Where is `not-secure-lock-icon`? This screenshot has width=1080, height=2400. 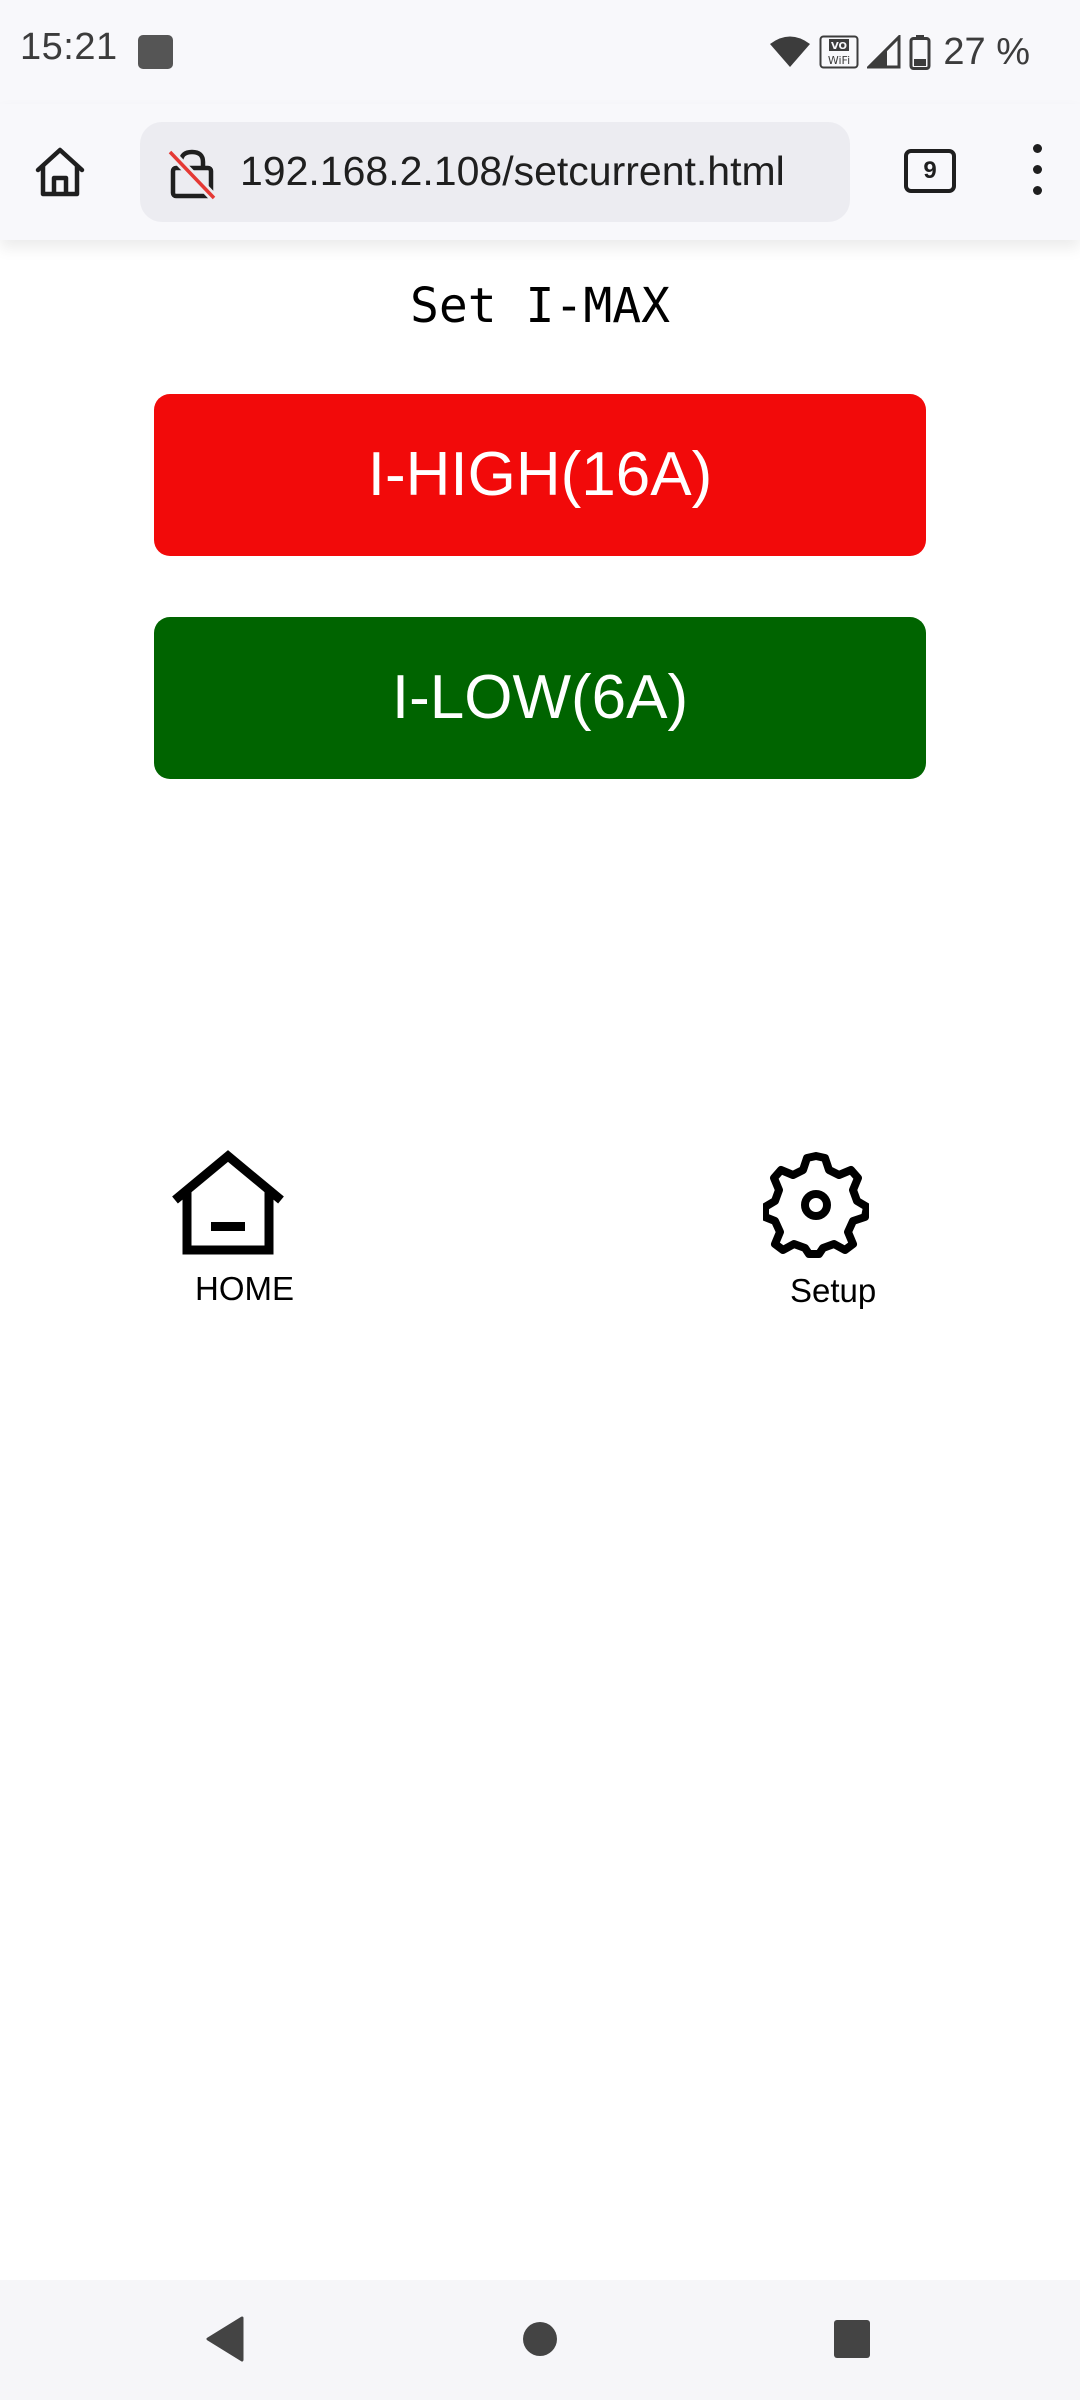 not-secure-lock-icon is located at coordinates (192, 174).